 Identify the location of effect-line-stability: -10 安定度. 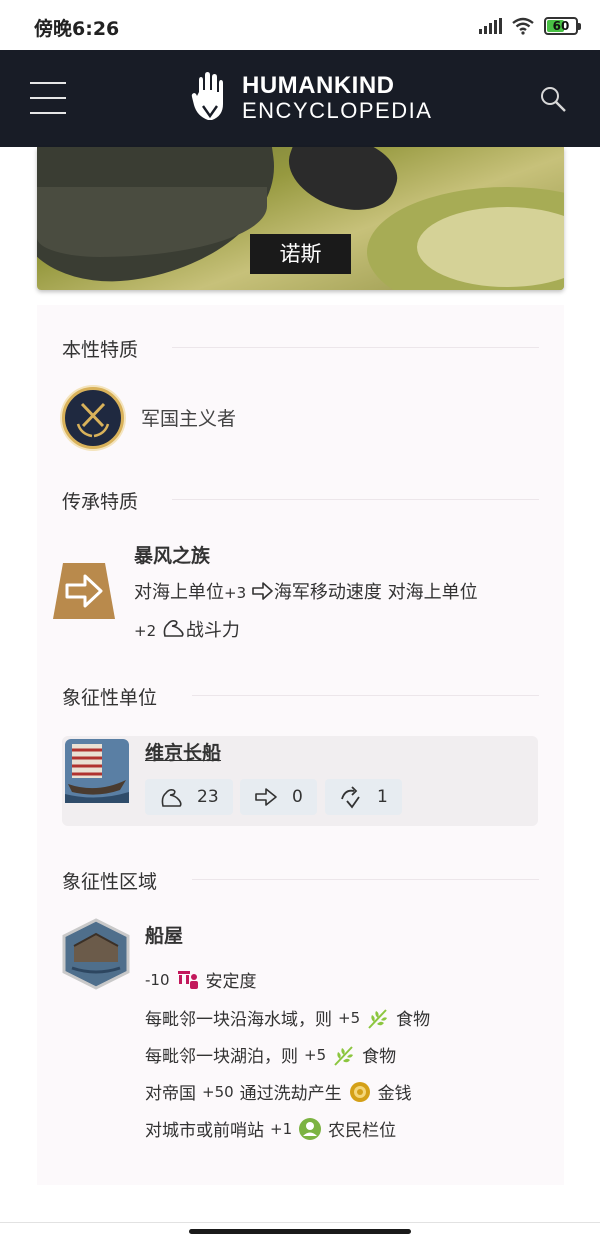
(201, 979).